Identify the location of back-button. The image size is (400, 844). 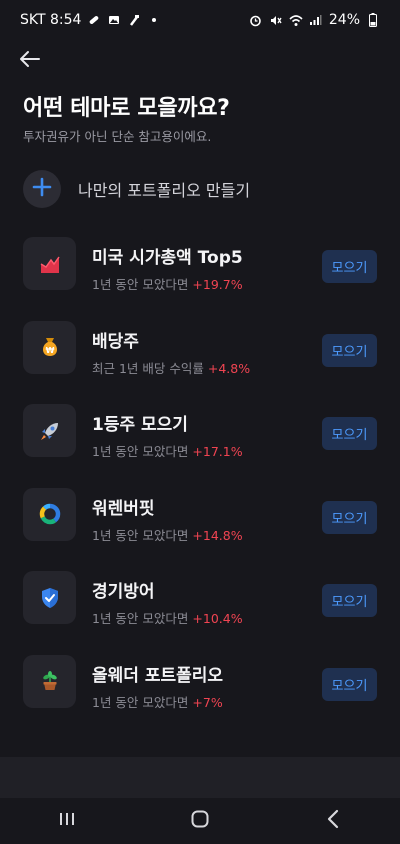
(29, 61).